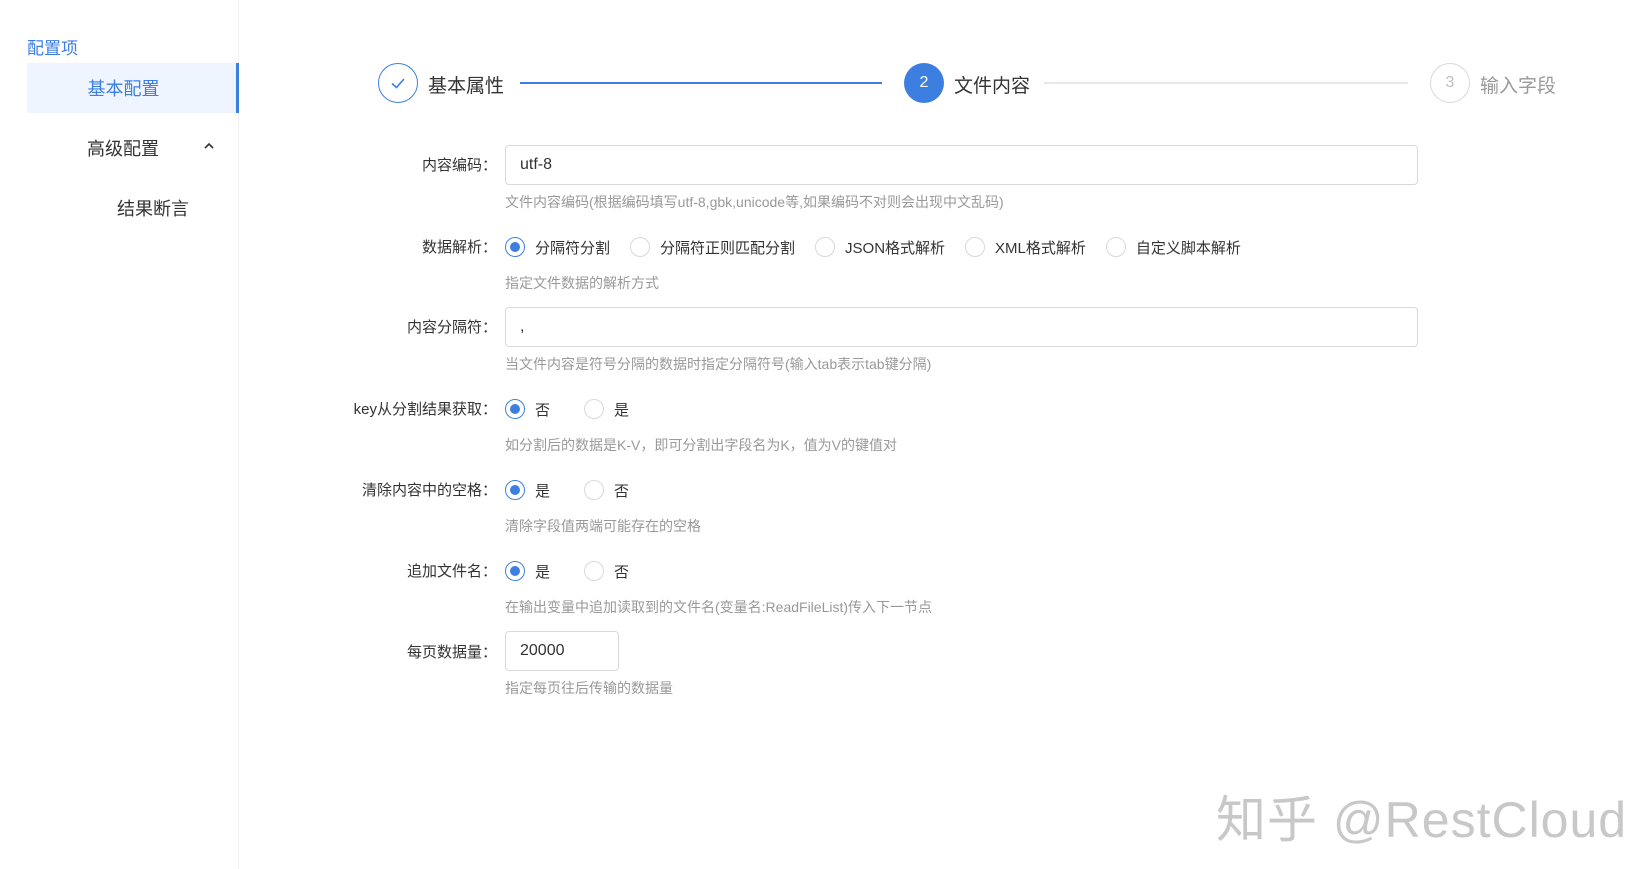  Describe the element at coordinates (459, 247) in the screenshot. I see `parse-label: 数据解析：` at that location.